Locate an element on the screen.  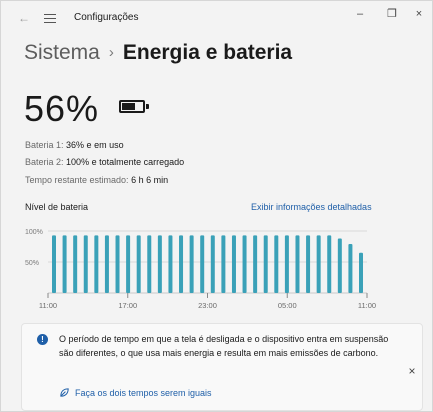
battery-1-value: 36% e em uso is located at coordinates (95, 145).